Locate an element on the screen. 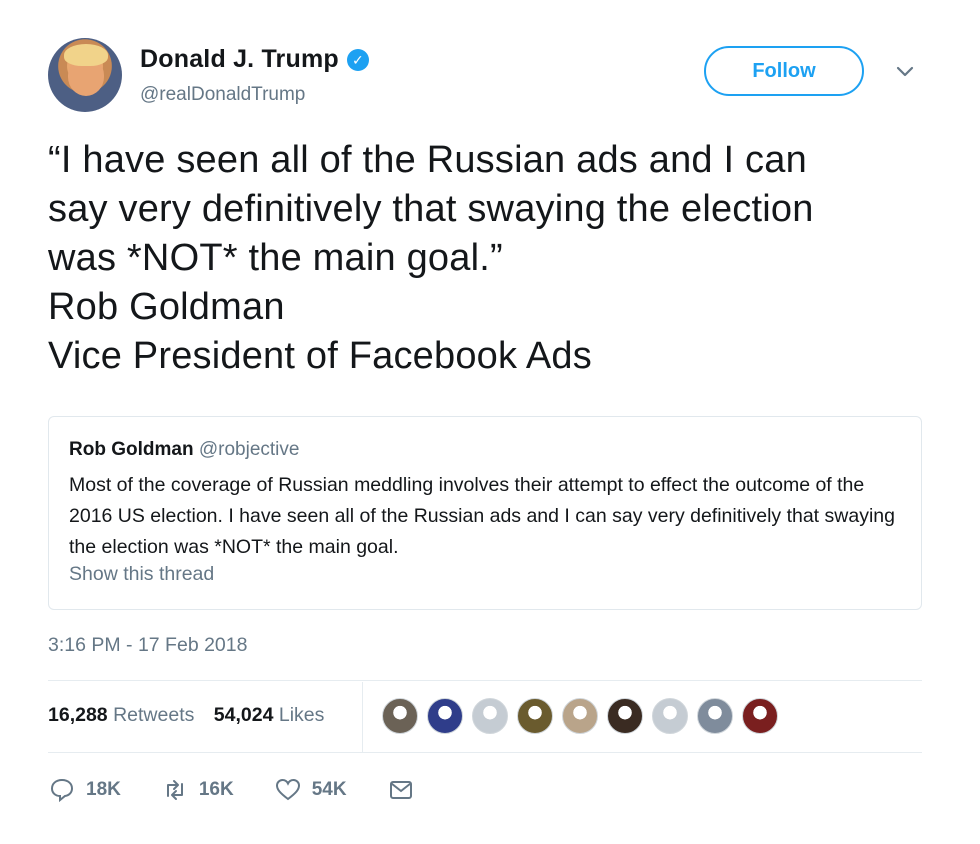  tweet-text-line: Rob Goldman is located at coordinates (166, 307).